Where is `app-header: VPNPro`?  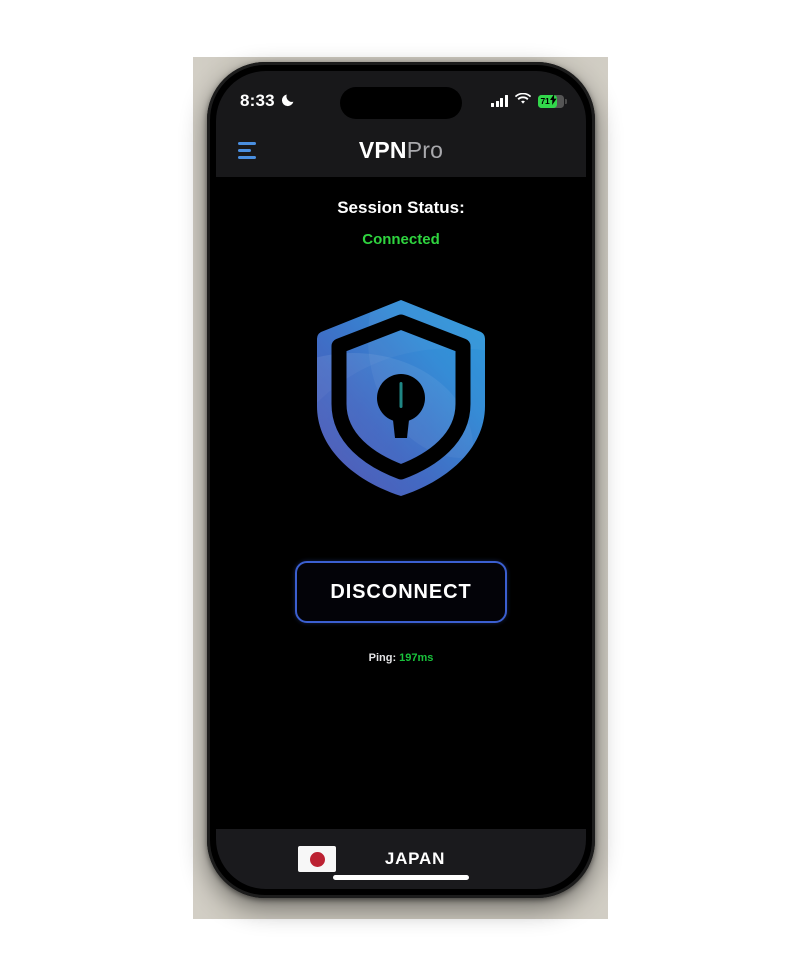 app-header: VPNPro is located at coordinates (401, 150).